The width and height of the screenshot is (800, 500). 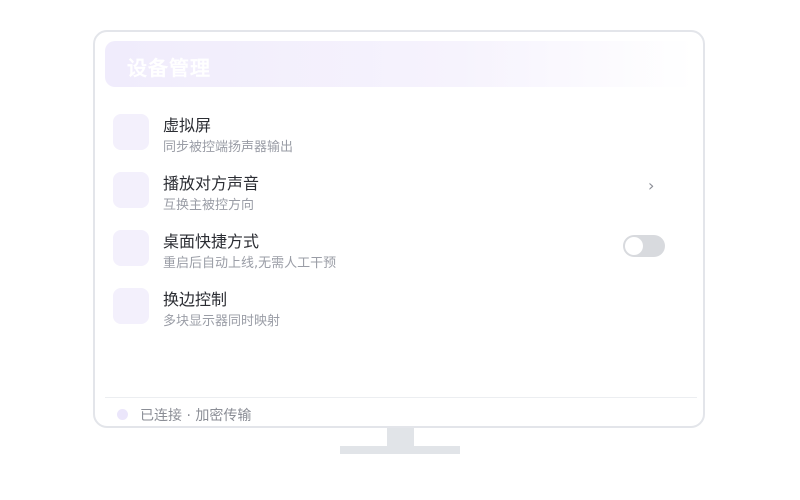 What do you see at coordinates (195, 299) in the screenshot?
I see `item-title: 换边控制` at bounding box center [195, 299].